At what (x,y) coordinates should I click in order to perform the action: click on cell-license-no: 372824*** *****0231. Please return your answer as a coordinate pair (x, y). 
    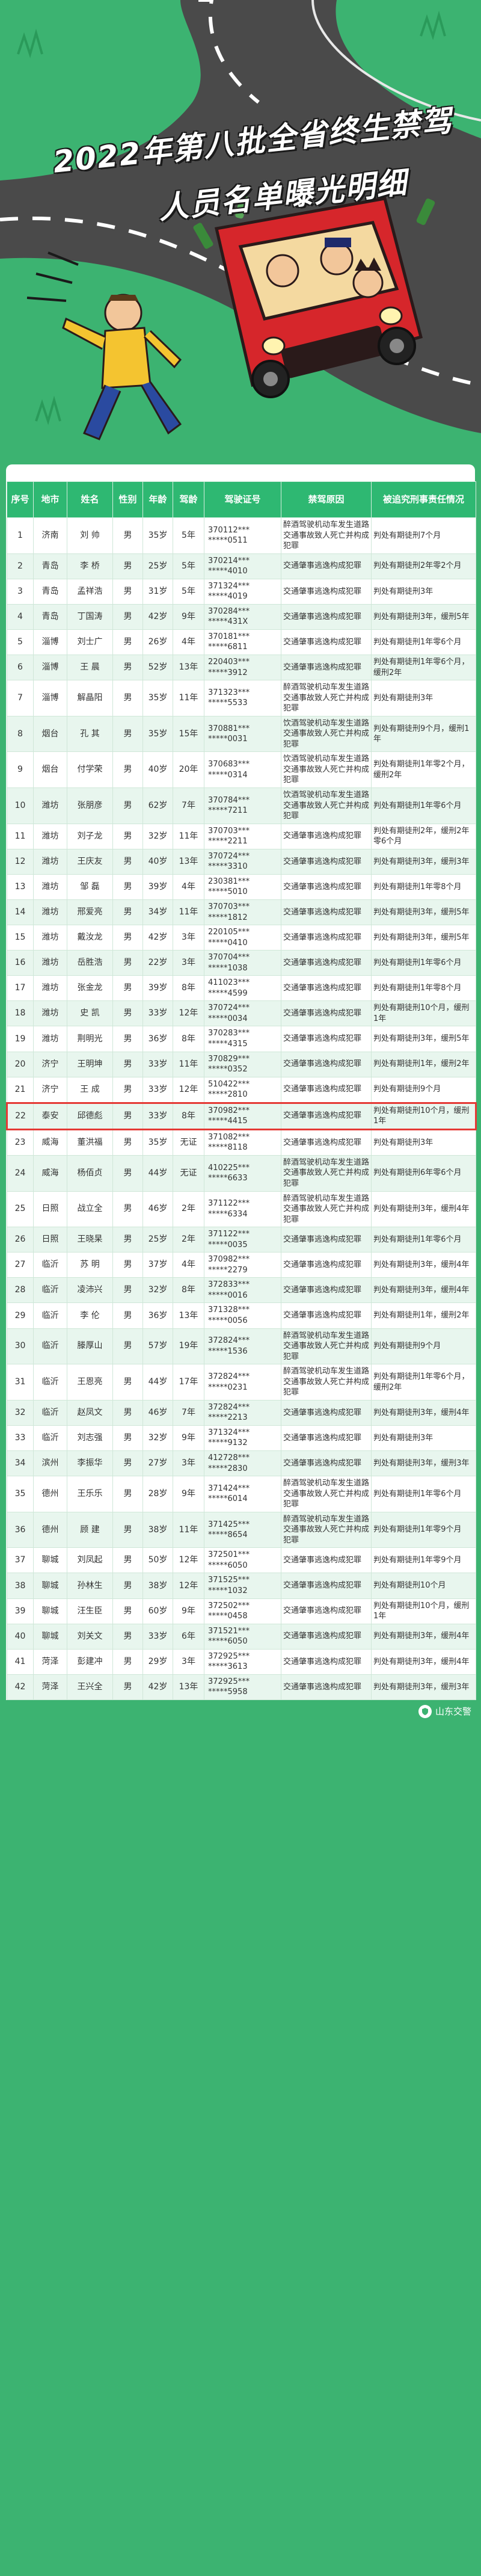
    Looking at the image, I should click on (242, 1382).